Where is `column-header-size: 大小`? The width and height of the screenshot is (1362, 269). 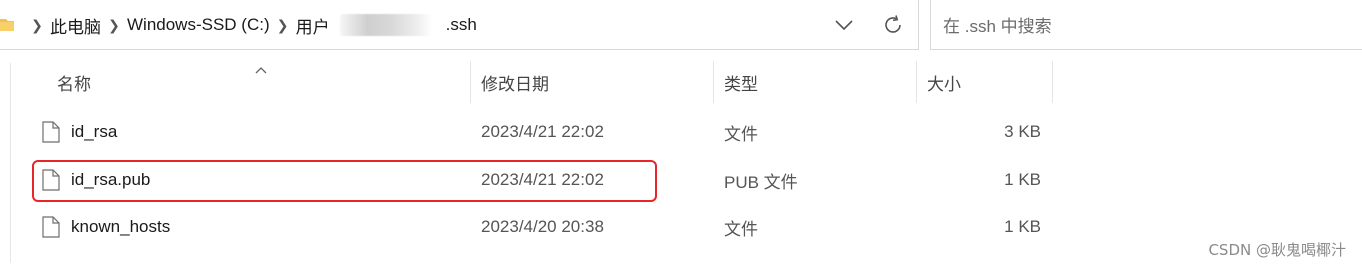 column-header-size: 大小 is located at coordinates (985, 82).